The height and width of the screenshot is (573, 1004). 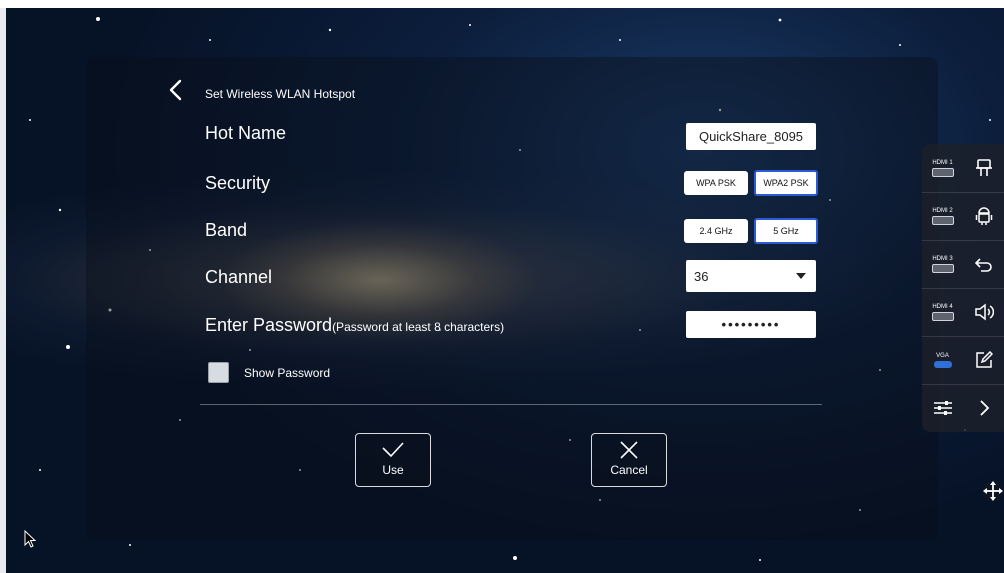 What do you see at coordinates (629, 450) in the screenshot?
I see `close-icon` at bounding box center [629, 450].